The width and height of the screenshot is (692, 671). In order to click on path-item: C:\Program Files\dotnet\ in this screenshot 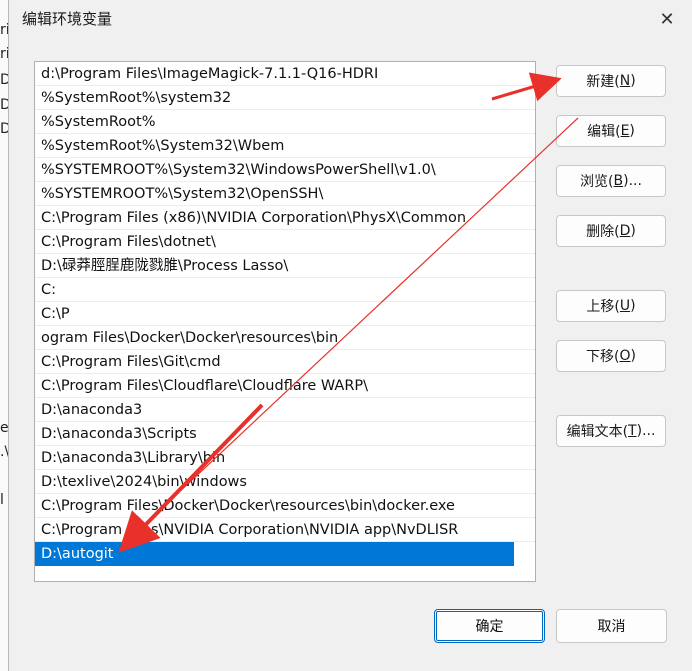, I will do `click(285, 242)`.